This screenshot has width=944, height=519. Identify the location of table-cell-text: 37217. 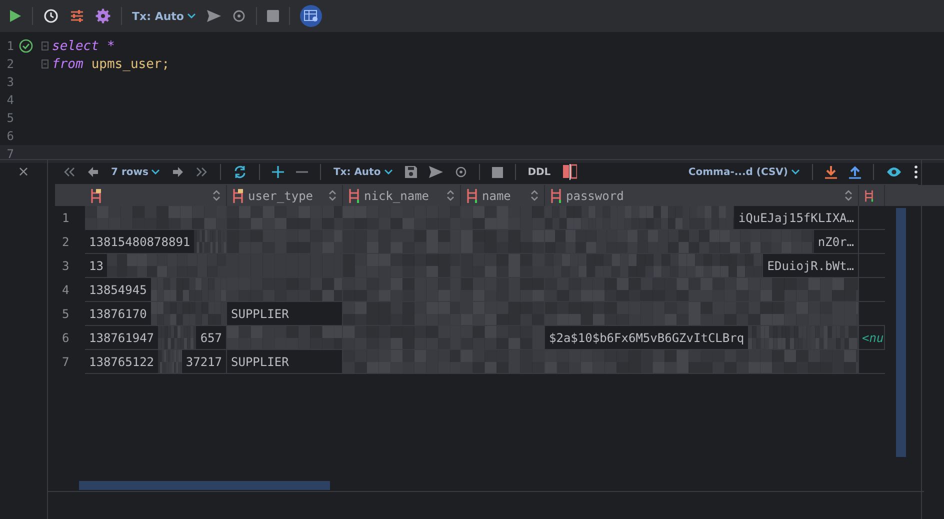
(203, 361).